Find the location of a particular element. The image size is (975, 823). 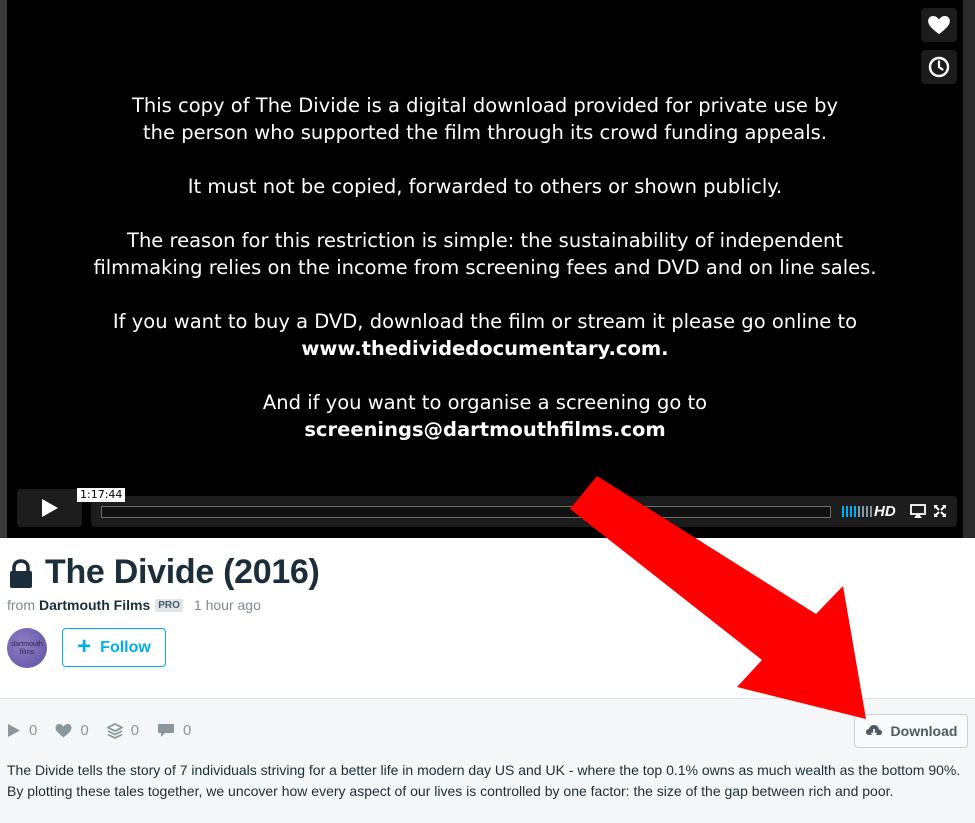

avatar: dartmouth films is located at coordinates (27, 648).